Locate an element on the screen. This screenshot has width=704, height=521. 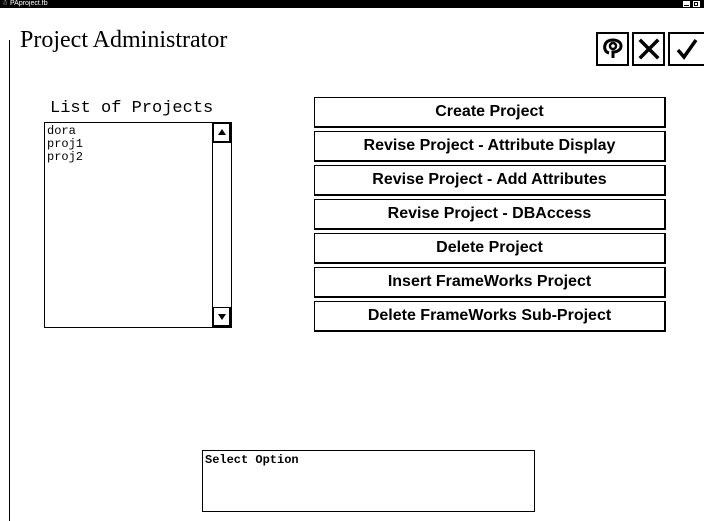
delete-project-button: Delete Project is located at coordinates (490, 248).